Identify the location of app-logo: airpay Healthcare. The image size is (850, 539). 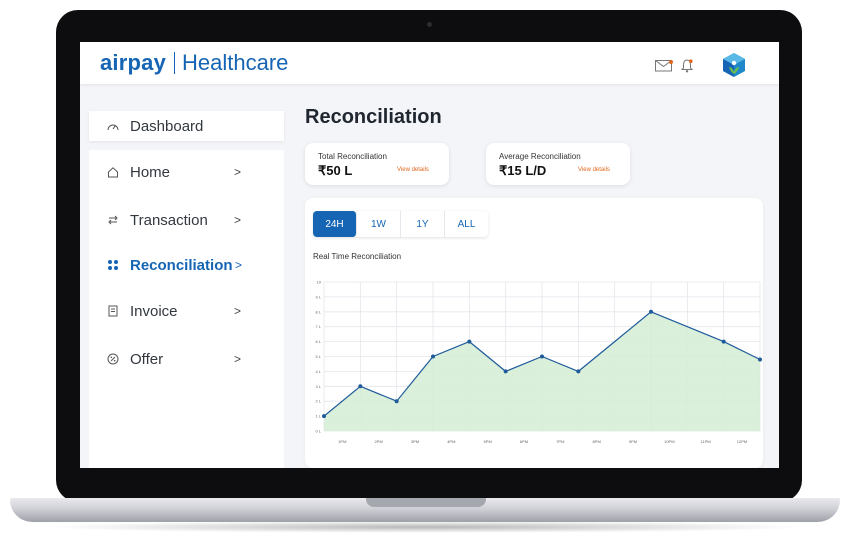
(194, 63).